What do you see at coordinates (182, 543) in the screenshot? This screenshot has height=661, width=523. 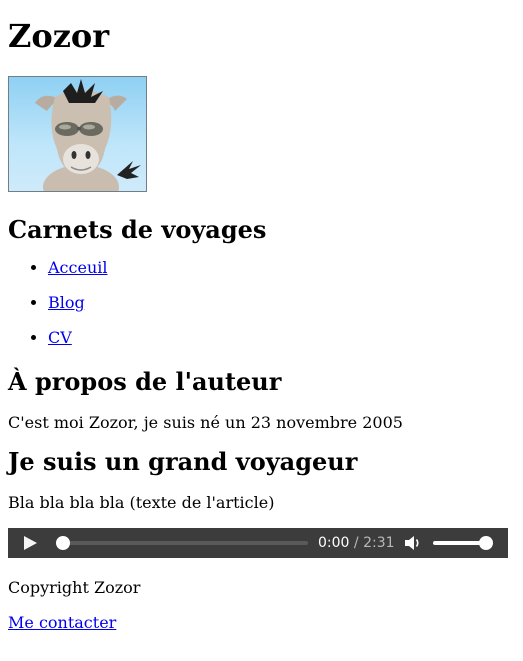 I see `seek-bar` at bounding box center [182, 543].